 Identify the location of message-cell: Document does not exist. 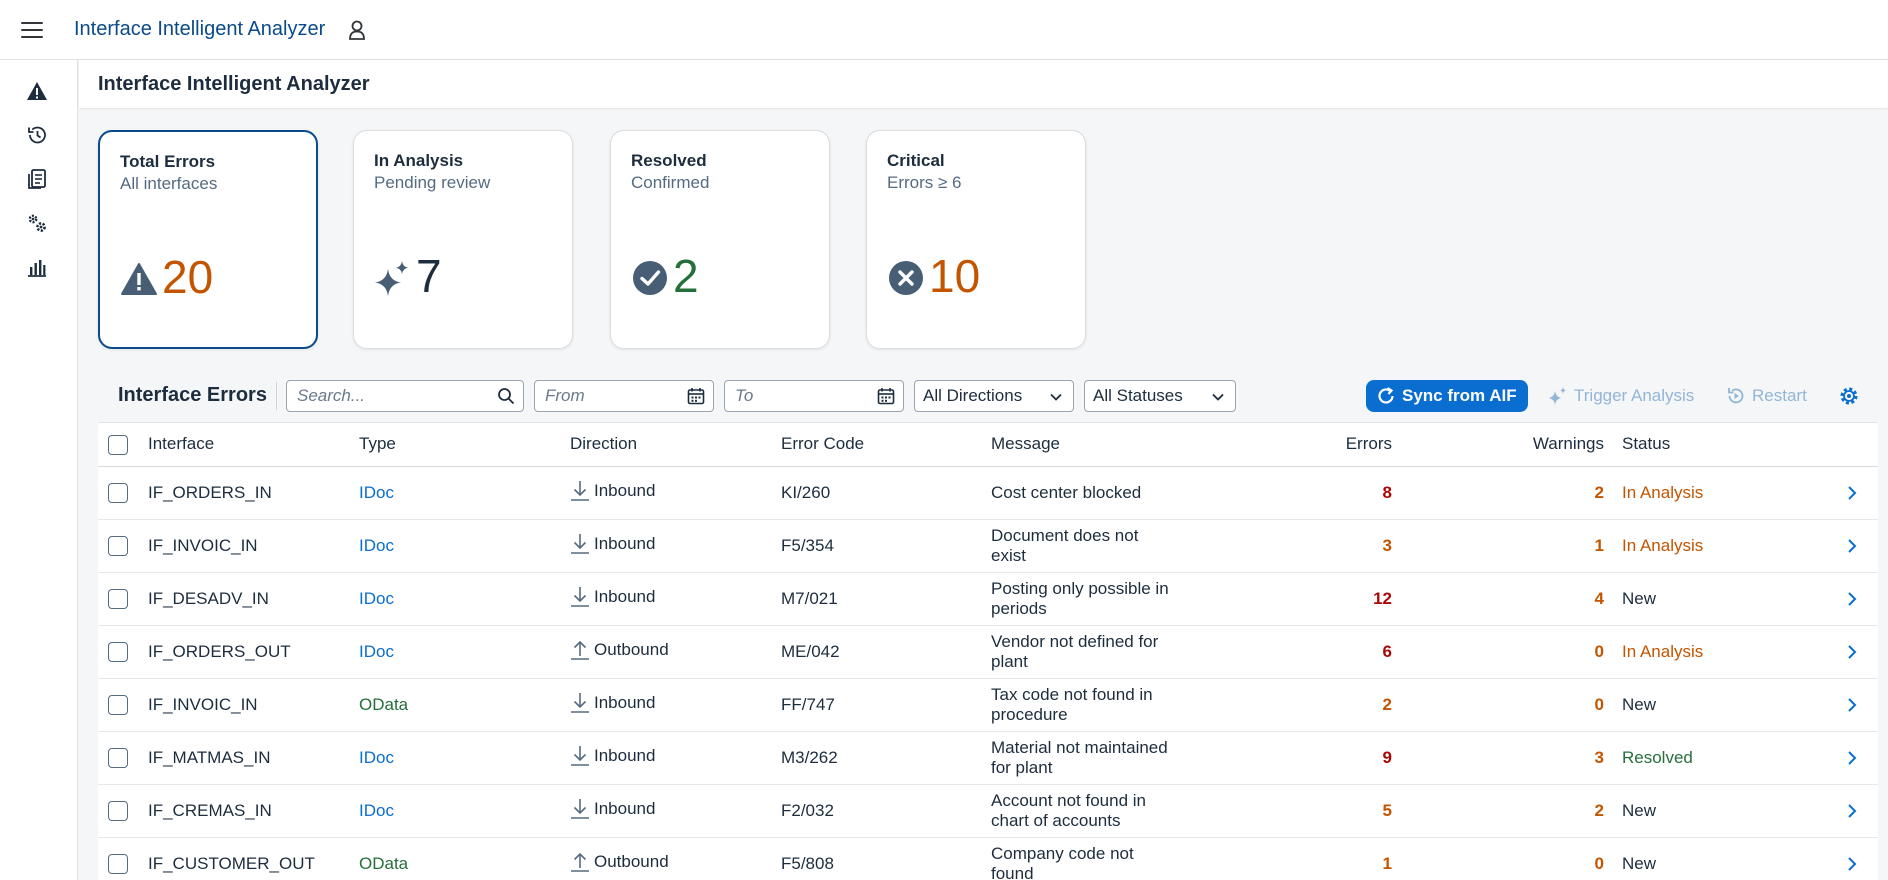
(1091, 546).